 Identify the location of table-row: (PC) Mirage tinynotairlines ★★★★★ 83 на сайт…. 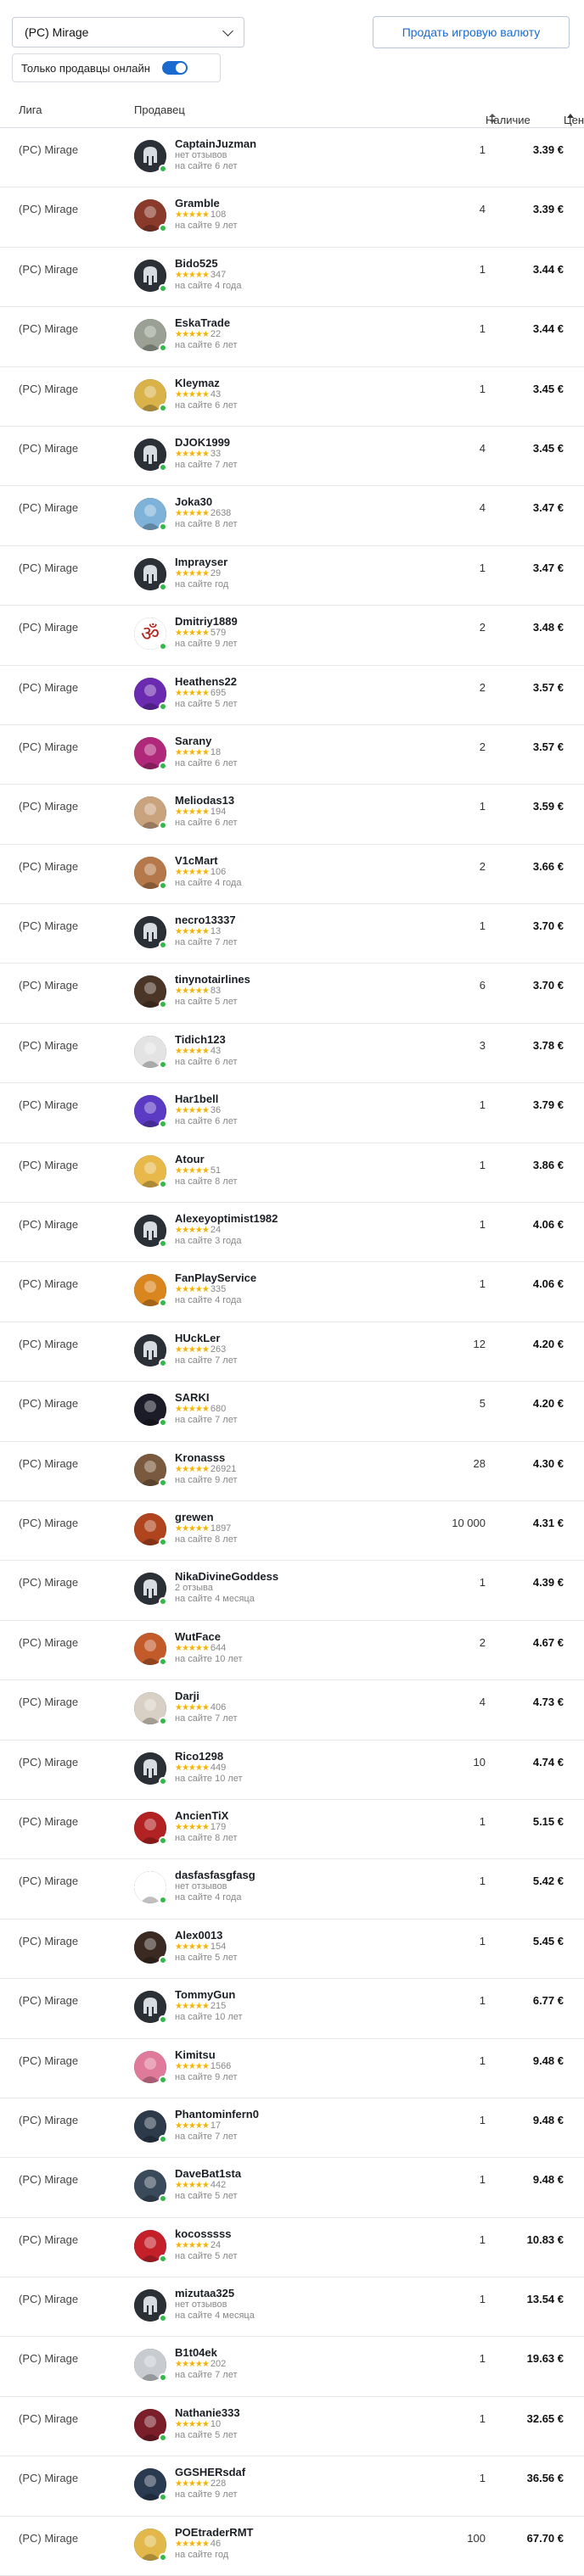
(292, 994).